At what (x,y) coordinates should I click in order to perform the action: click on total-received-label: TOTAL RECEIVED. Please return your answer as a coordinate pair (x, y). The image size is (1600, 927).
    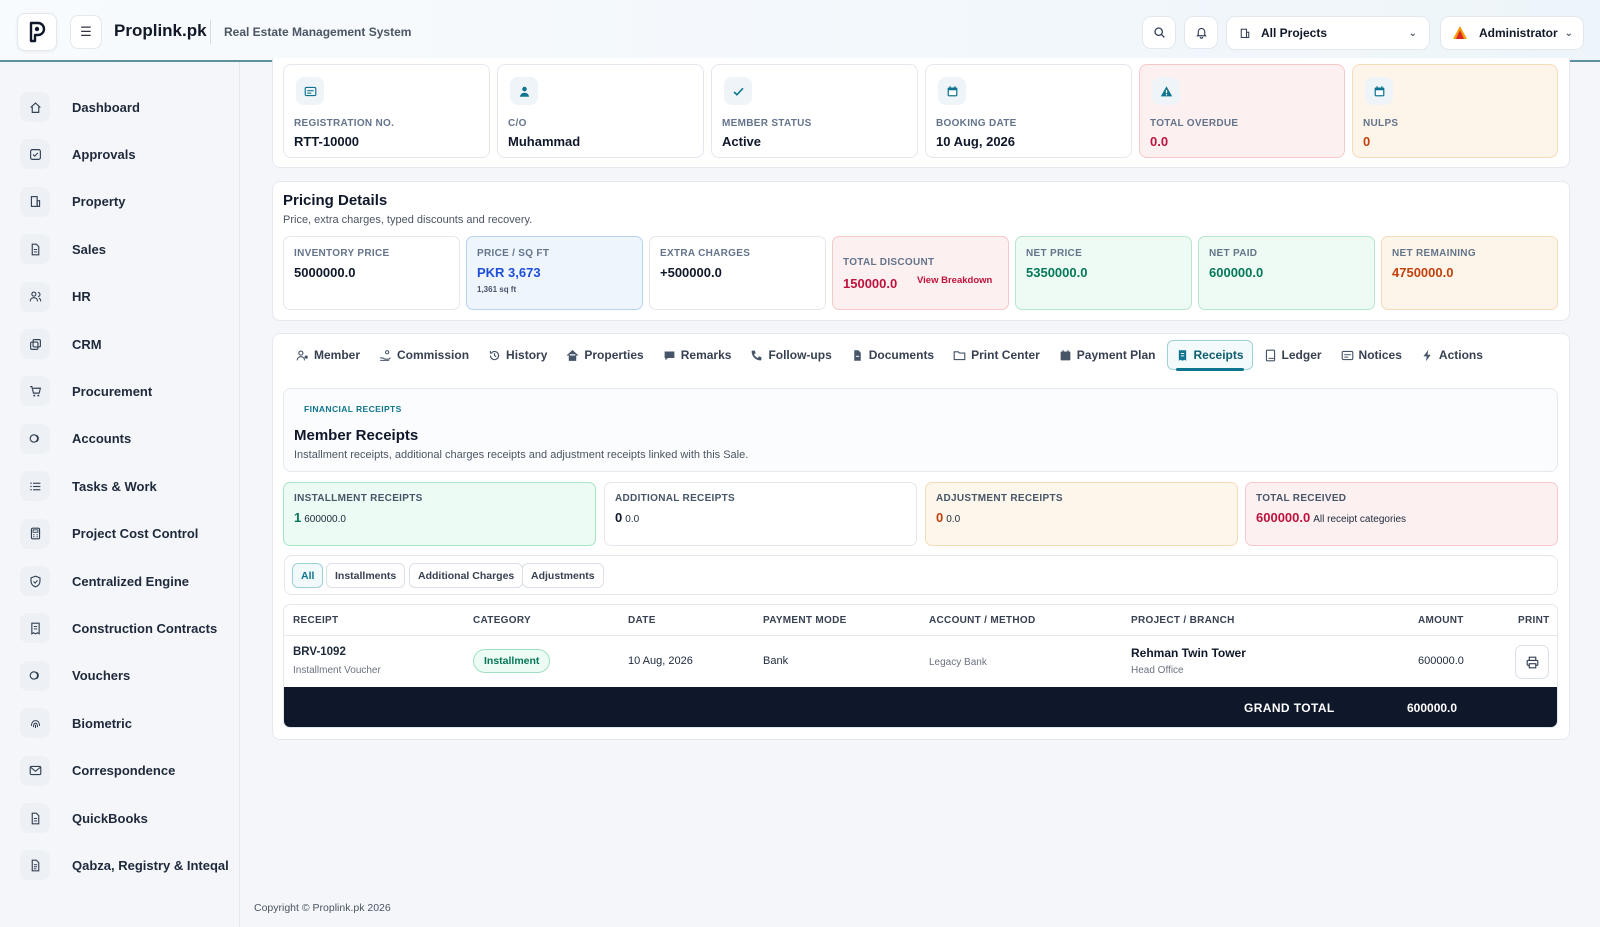
    Looking at the image, I should click on (1301, 498).